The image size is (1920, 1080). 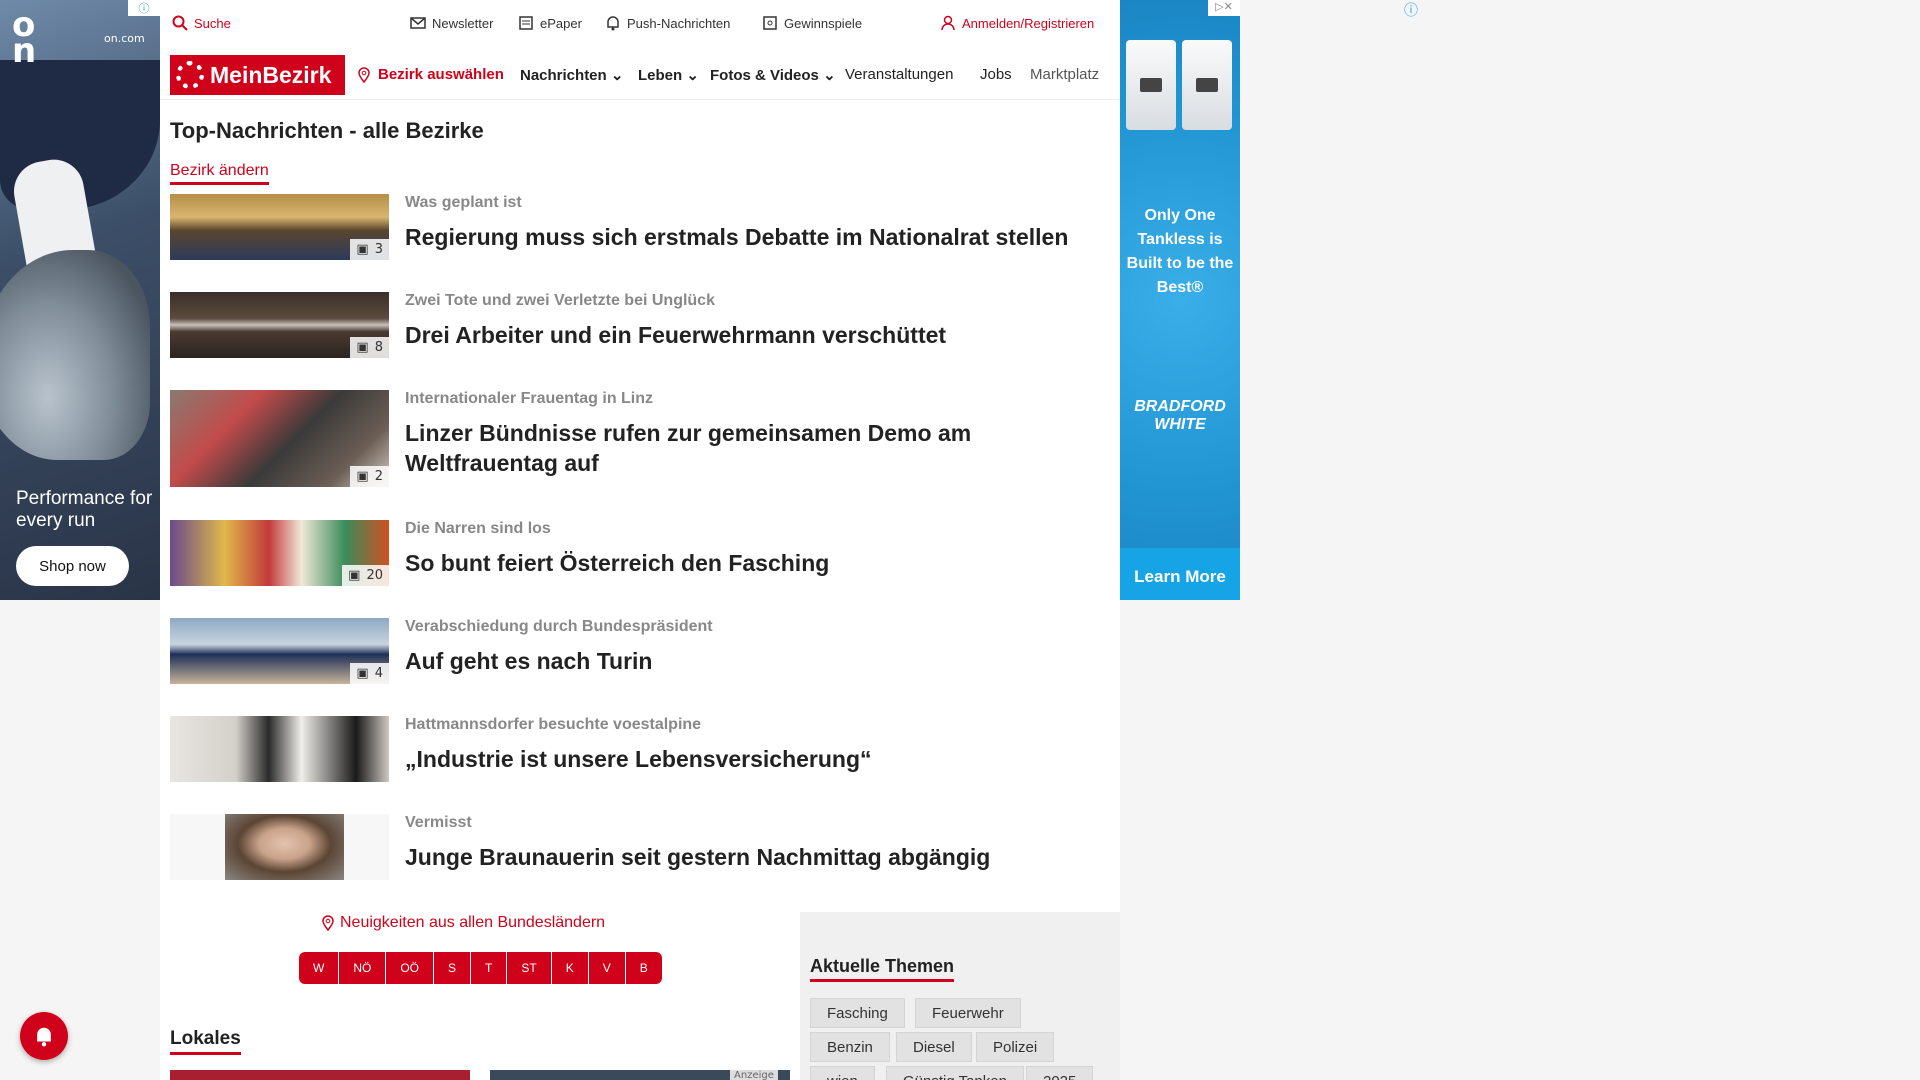 What do you see at coordinates (563, 75) in the screenshot?
I see `nav-nachrichten-label: Nachrichten` at bounding box center [563, 75].